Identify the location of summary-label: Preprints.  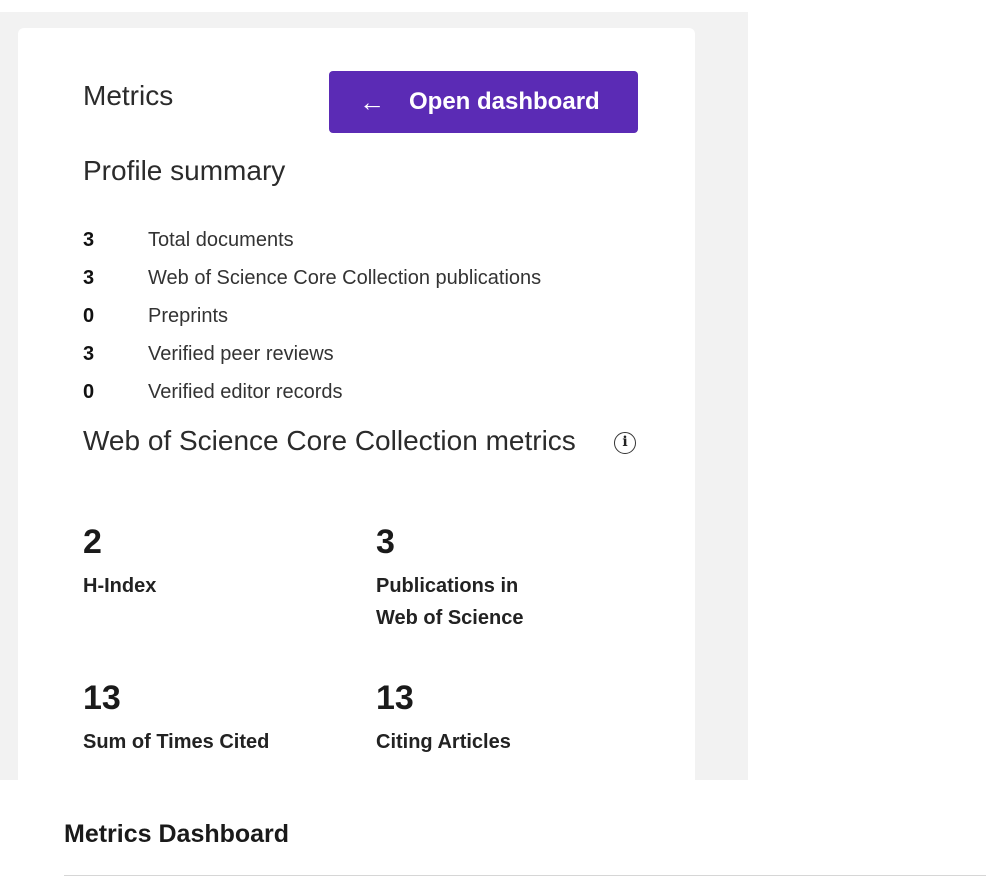
(188, 315).